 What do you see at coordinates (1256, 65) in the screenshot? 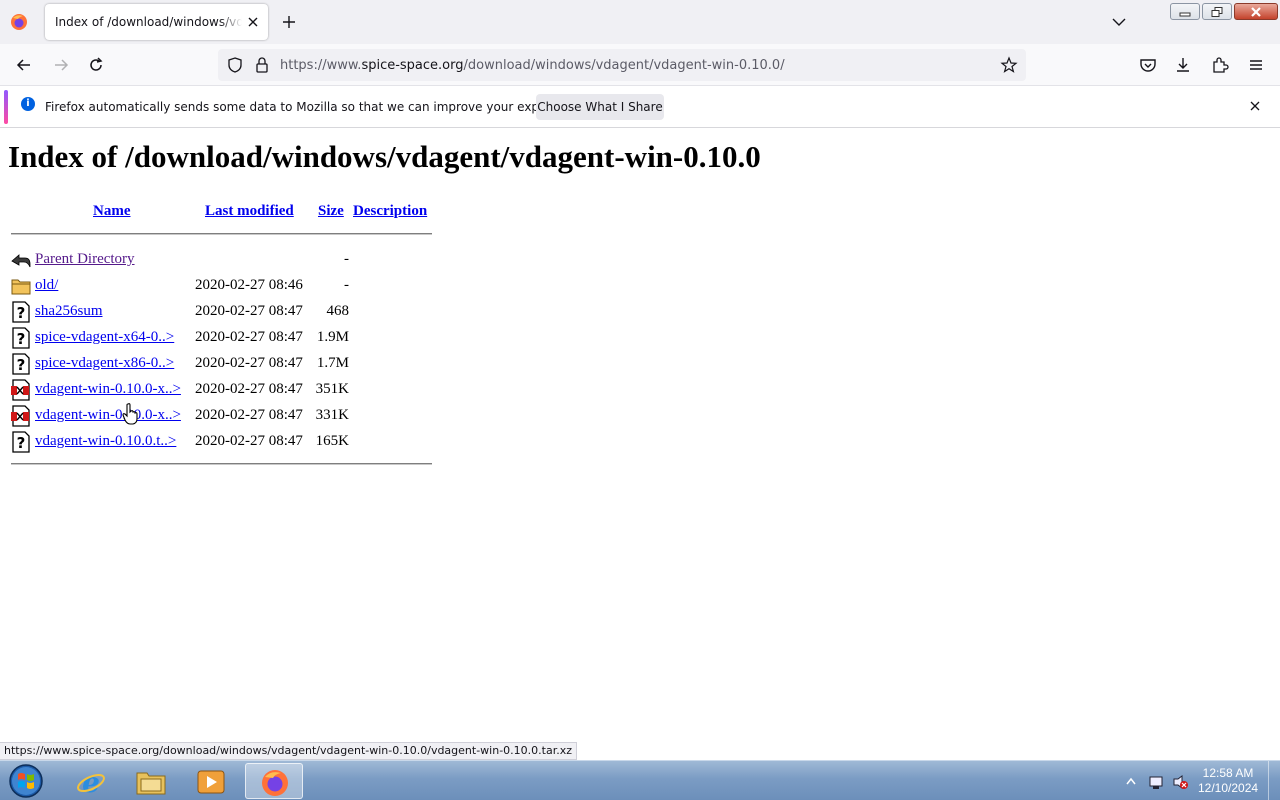
I see `menu-icon` at bounding box center [1256, 65].